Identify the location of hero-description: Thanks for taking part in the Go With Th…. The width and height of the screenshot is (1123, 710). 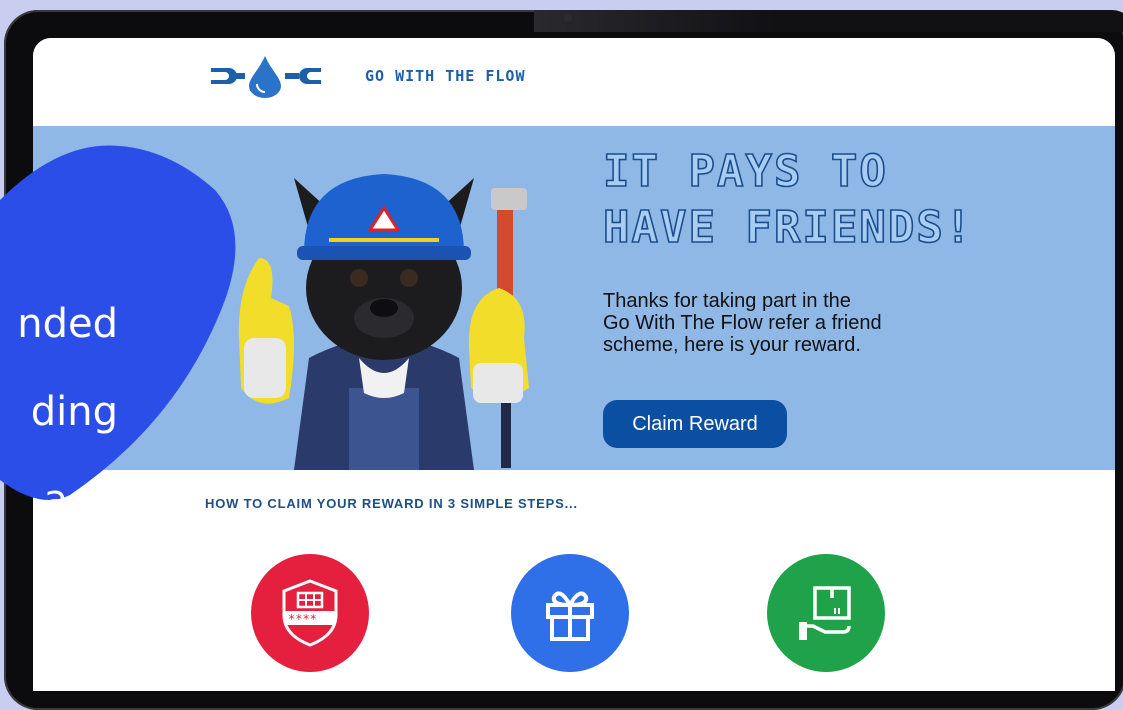
(783, 323).